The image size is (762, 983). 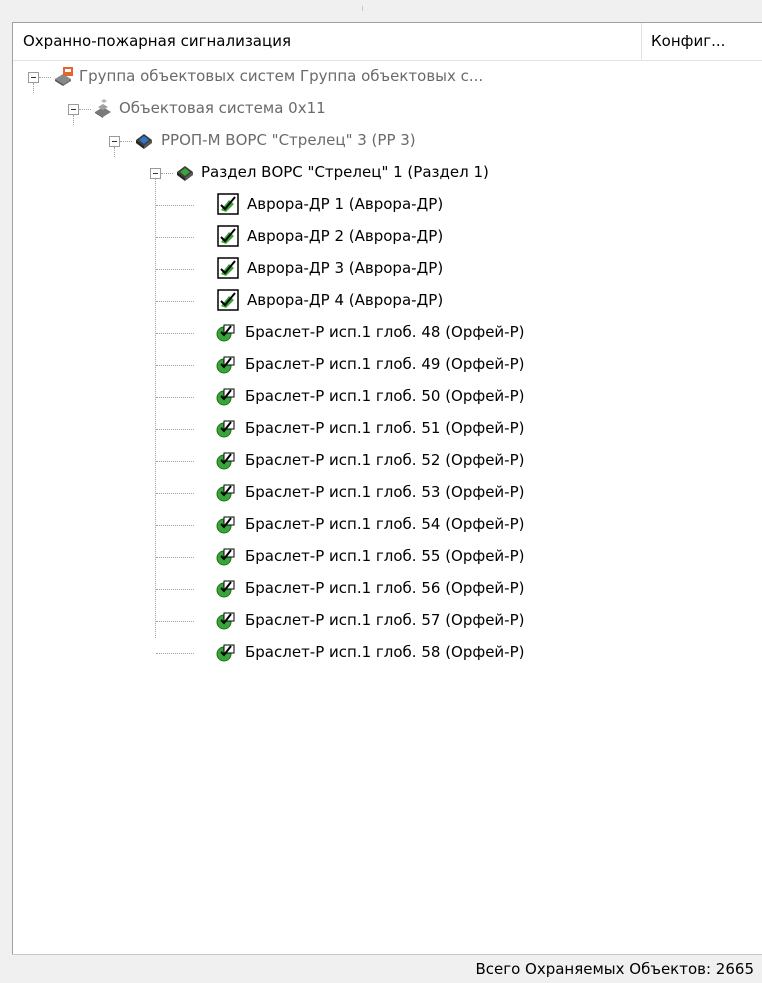 I want to click on tree-node-label: Аврора-ДР 2 (Аврора-ДР), so click(x=345, y=236).